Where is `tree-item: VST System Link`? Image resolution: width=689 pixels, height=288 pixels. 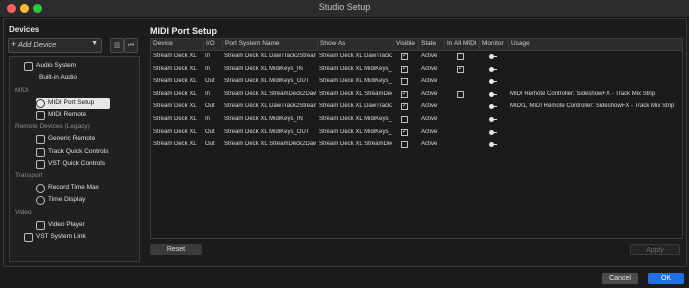 tree-item: VST System Link is located at coordinates (61, 237).